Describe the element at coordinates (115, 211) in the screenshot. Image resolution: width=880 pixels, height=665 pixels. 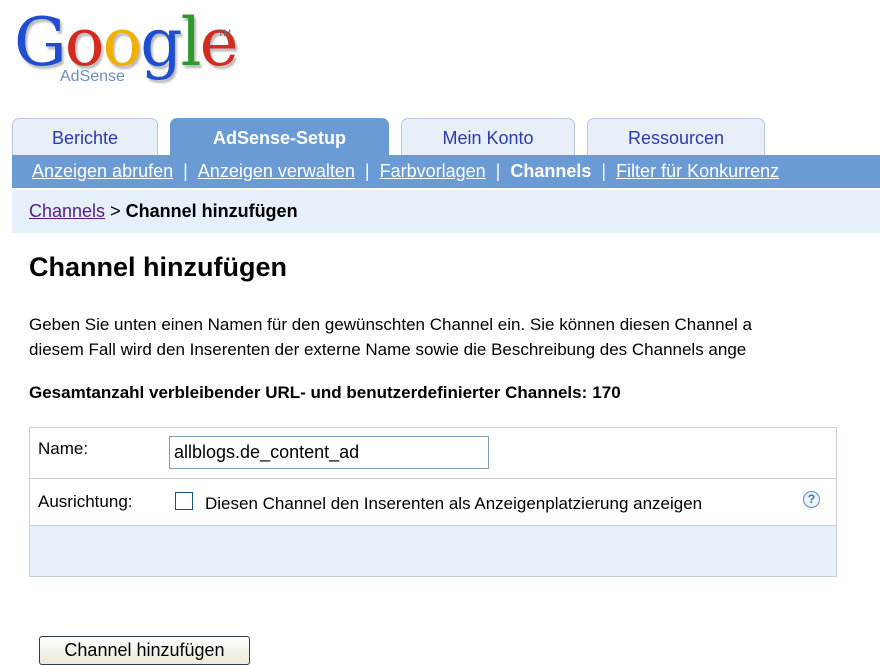
I see `breadcrumb-arrow: >` at that location.